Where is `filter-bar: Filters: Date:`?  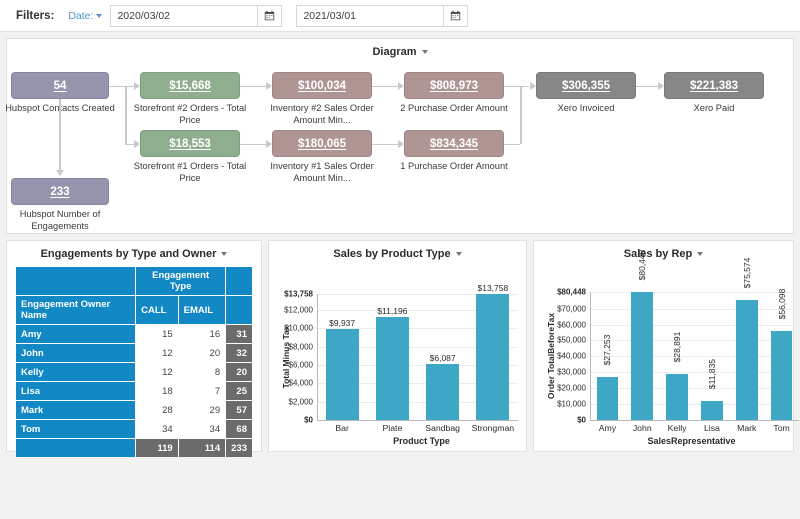
filter-bar: Filters: Date: is located at coordinates (400, 16).